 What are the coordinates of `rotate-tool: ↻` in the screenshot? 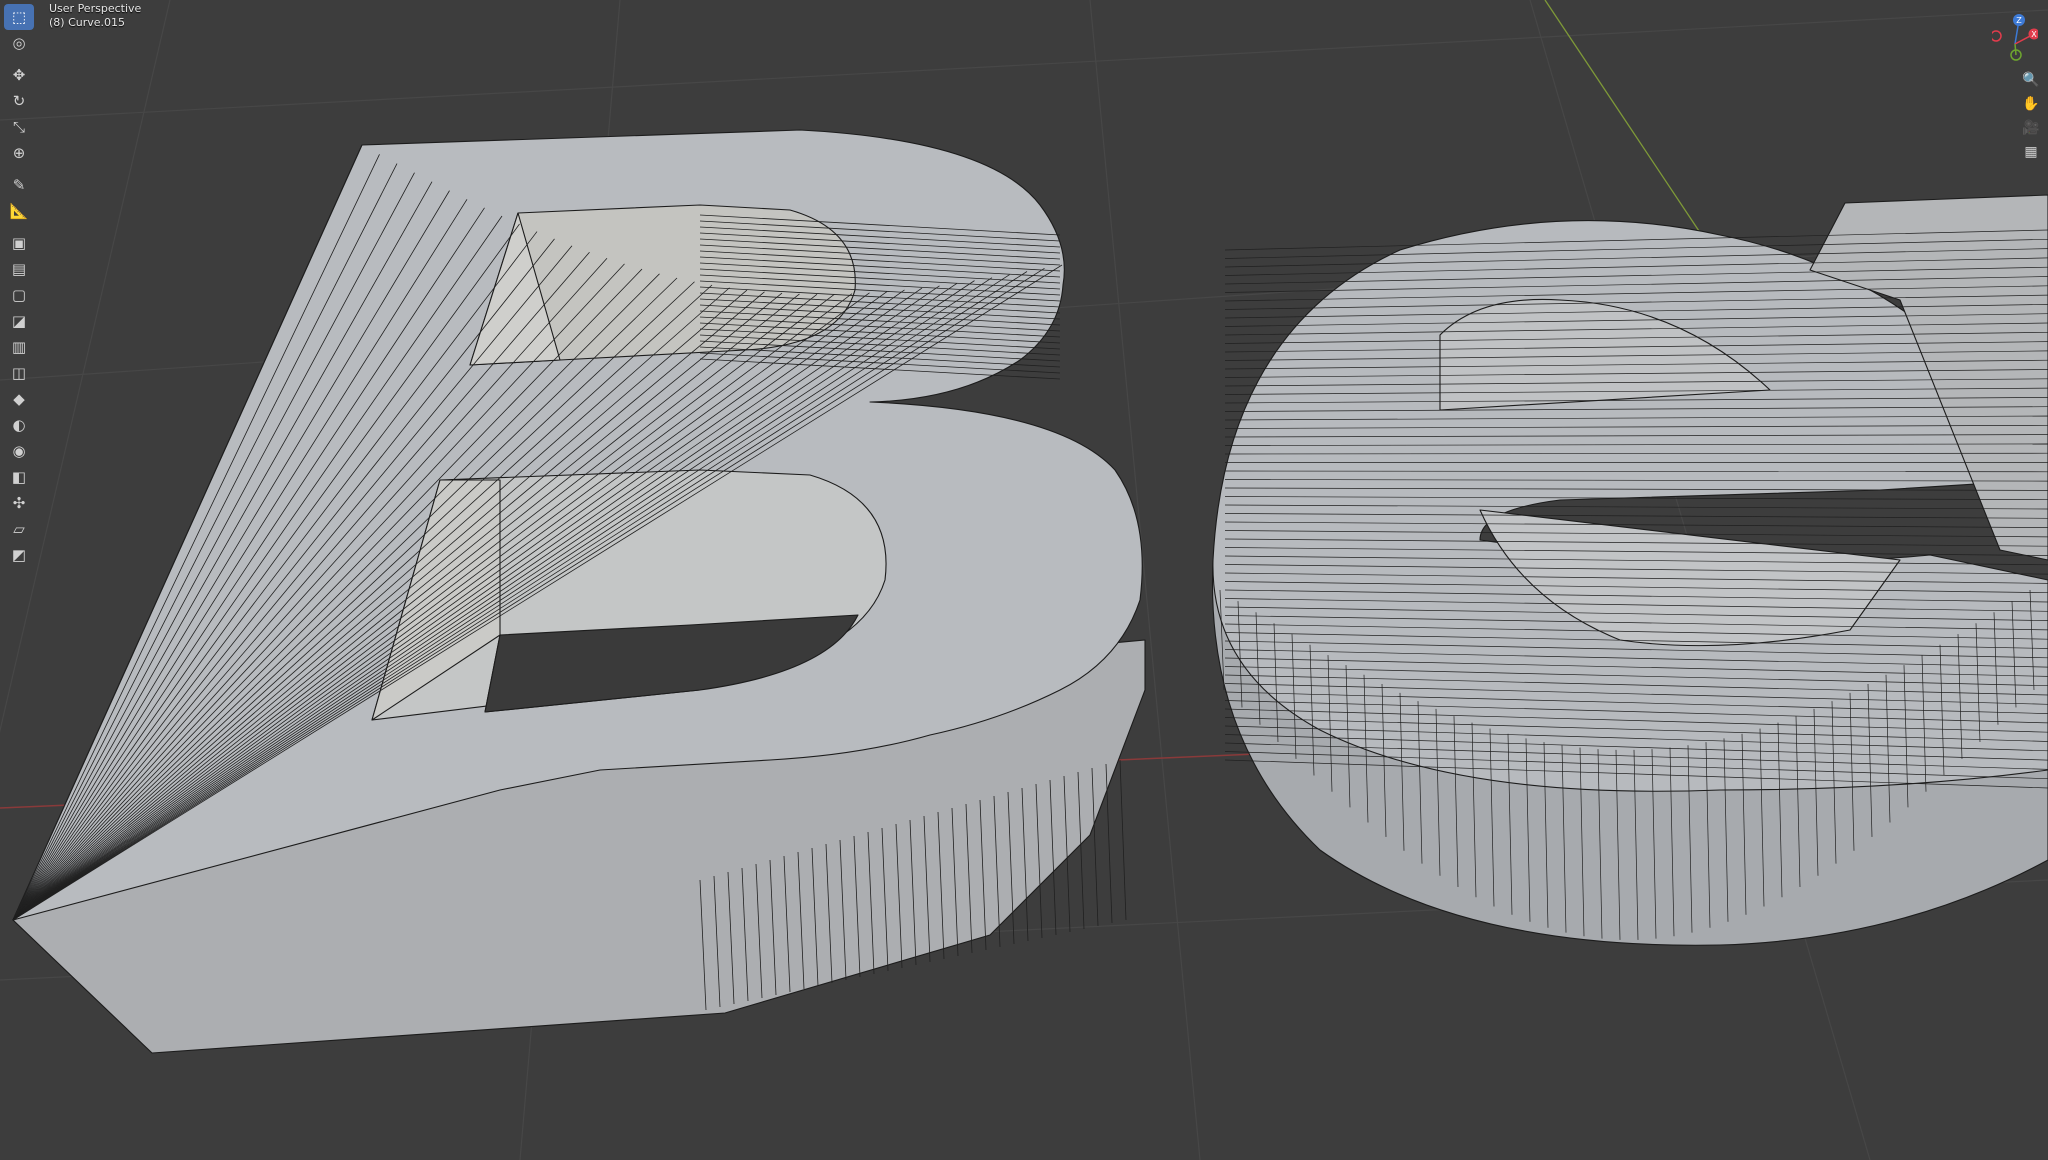 It's located at (19, 101).